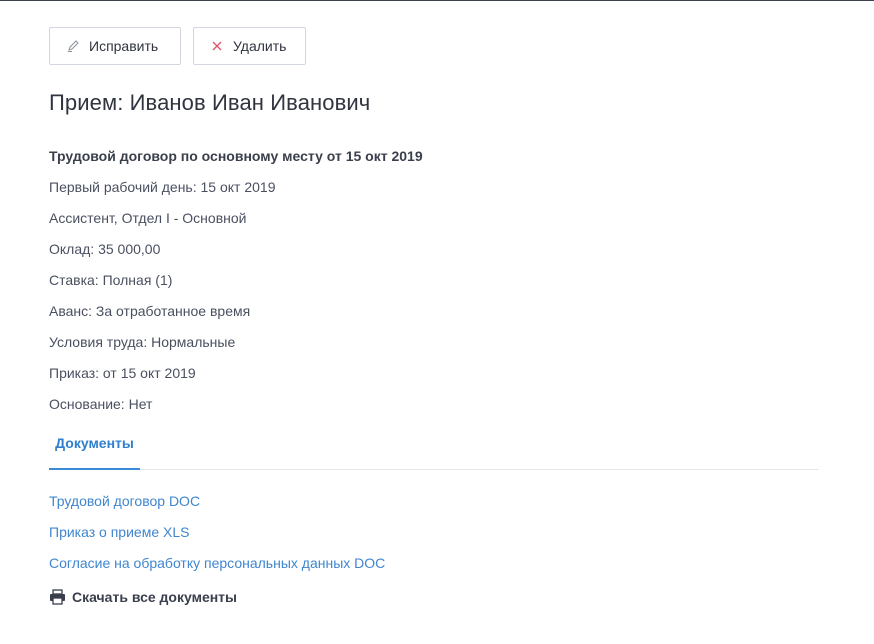  What do you see at coordinates (148, 218) in the screenshot?
I see `position-line: Ассистент, Отдел I - Основной` at bounding box center [148, 218].